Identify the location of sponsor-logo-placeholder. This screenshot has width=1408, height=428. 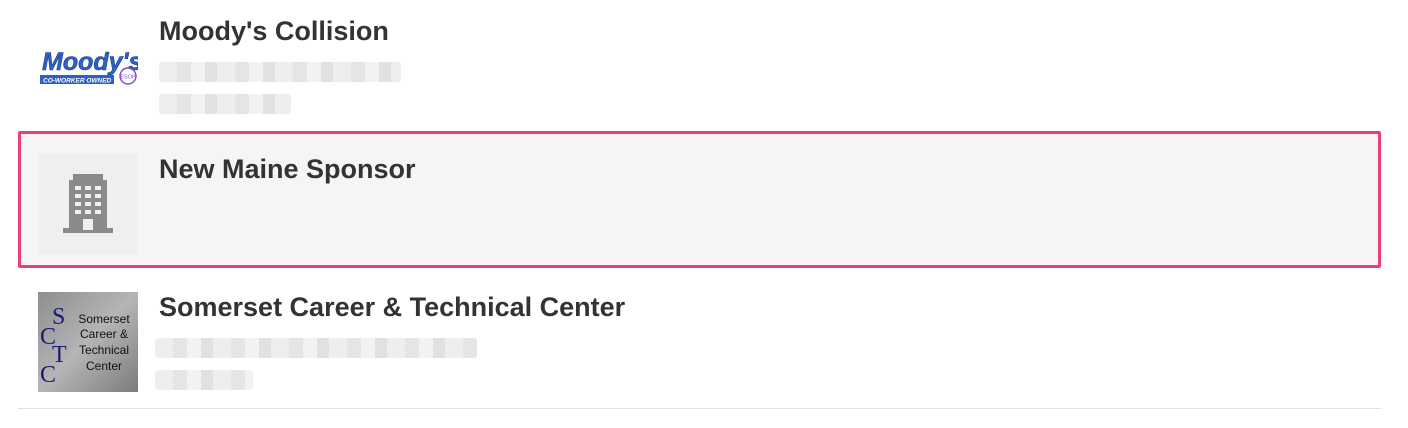
(88, 204).